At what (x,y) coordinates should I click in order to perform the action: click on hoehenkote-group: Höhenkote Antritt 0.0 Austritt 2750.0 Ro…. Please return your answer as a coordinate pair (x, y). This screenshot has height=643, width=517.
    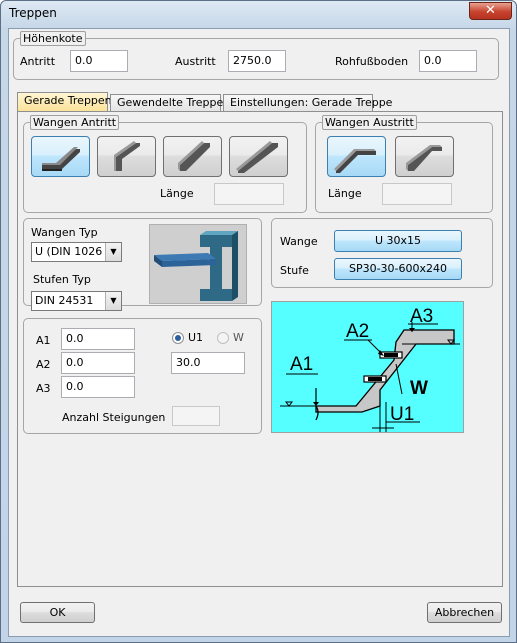
    Looking at the image, I should click on (256, 55).